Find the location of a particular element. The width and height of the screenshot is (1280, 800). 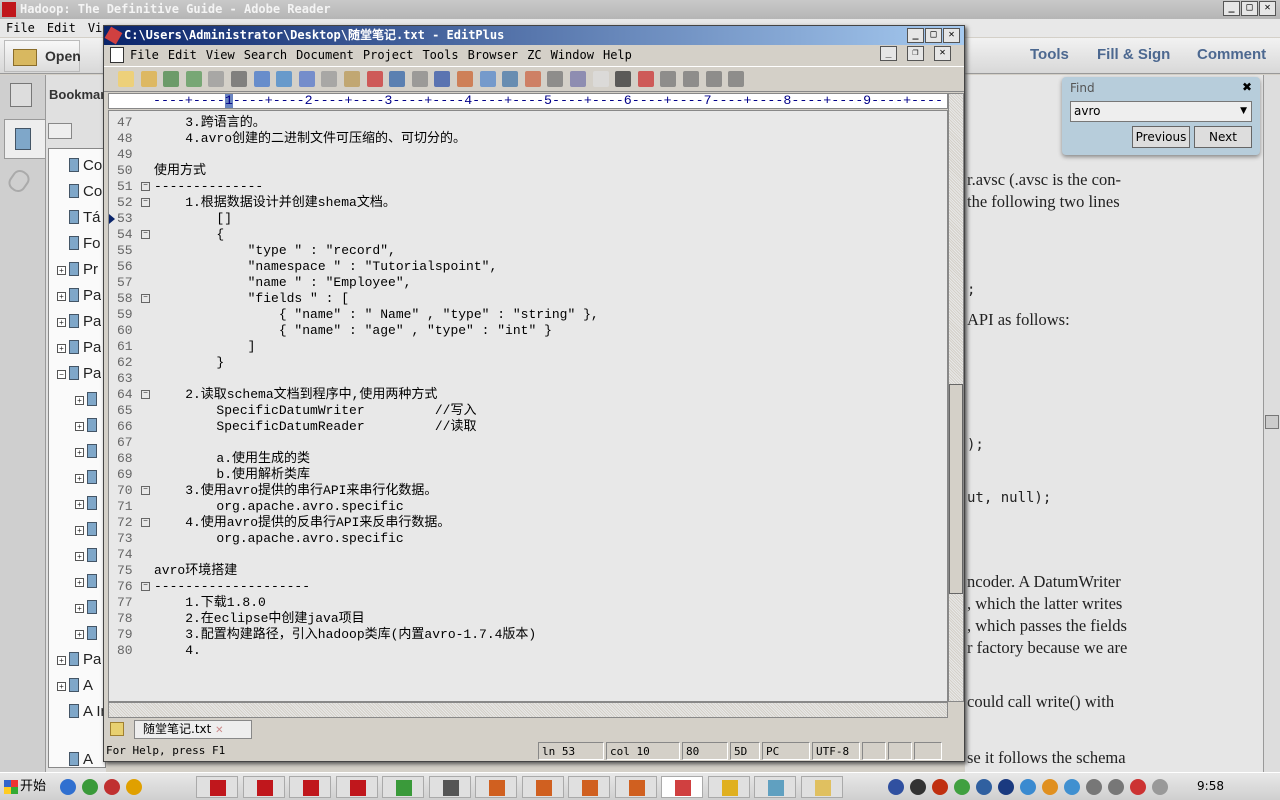

doc-minimize-button: _ is located at coordinates (888, 53).